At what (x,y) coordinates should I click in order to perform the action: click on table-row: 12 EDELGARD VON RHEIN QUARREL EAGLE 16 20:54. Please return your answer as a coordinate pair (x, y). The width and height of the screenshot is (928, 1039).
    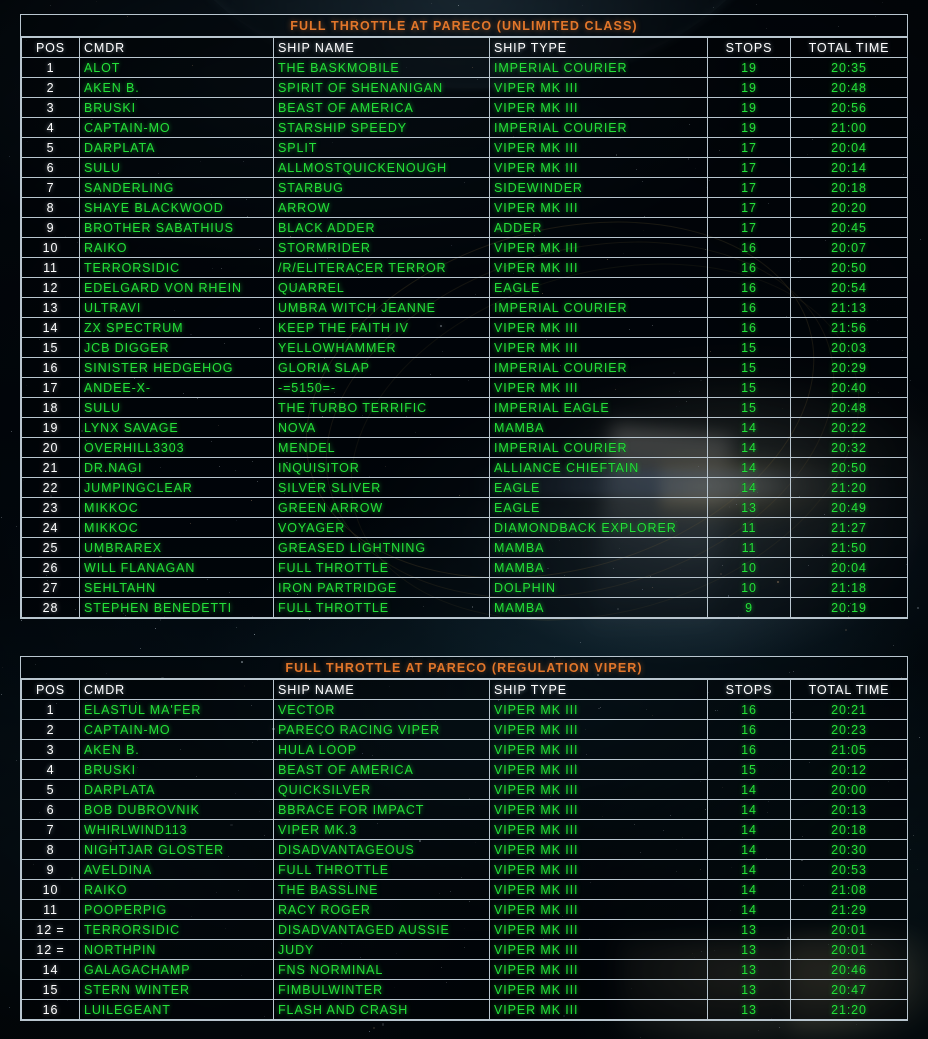
    Looking at the image, I should click on (464, 287).